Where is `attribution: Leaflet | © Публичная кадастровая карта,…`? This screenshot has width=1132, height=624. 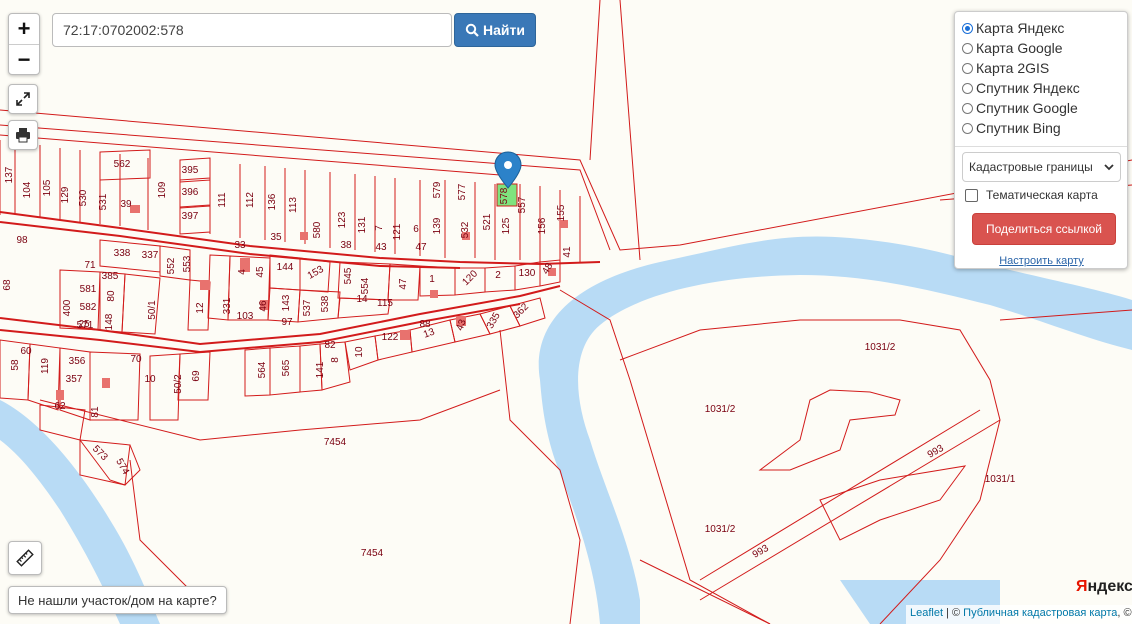
attribution: Leaflet | © Публичная кадастровая карта,… is located at coordinates (1019, 614).